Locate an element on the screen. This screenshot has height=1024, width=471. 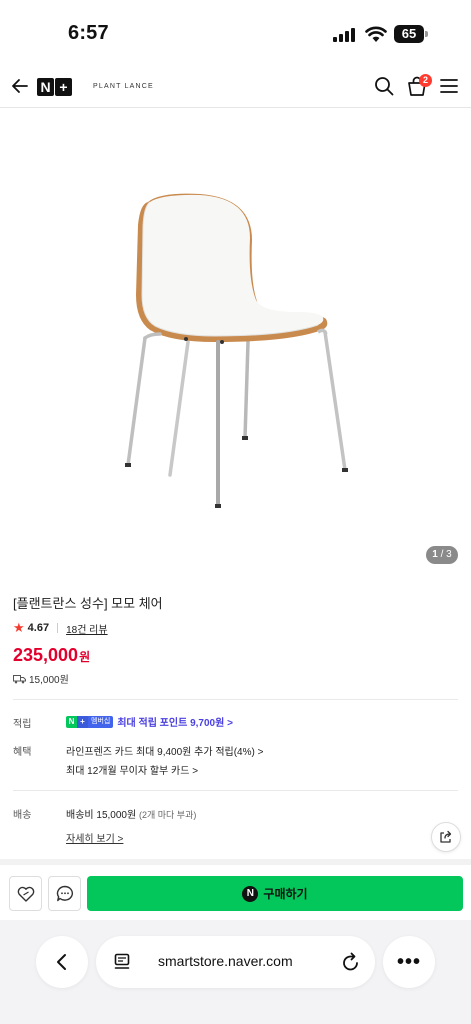
delivery-fee-note: (2개 마다 부과) is located at coordinates (167, 815).